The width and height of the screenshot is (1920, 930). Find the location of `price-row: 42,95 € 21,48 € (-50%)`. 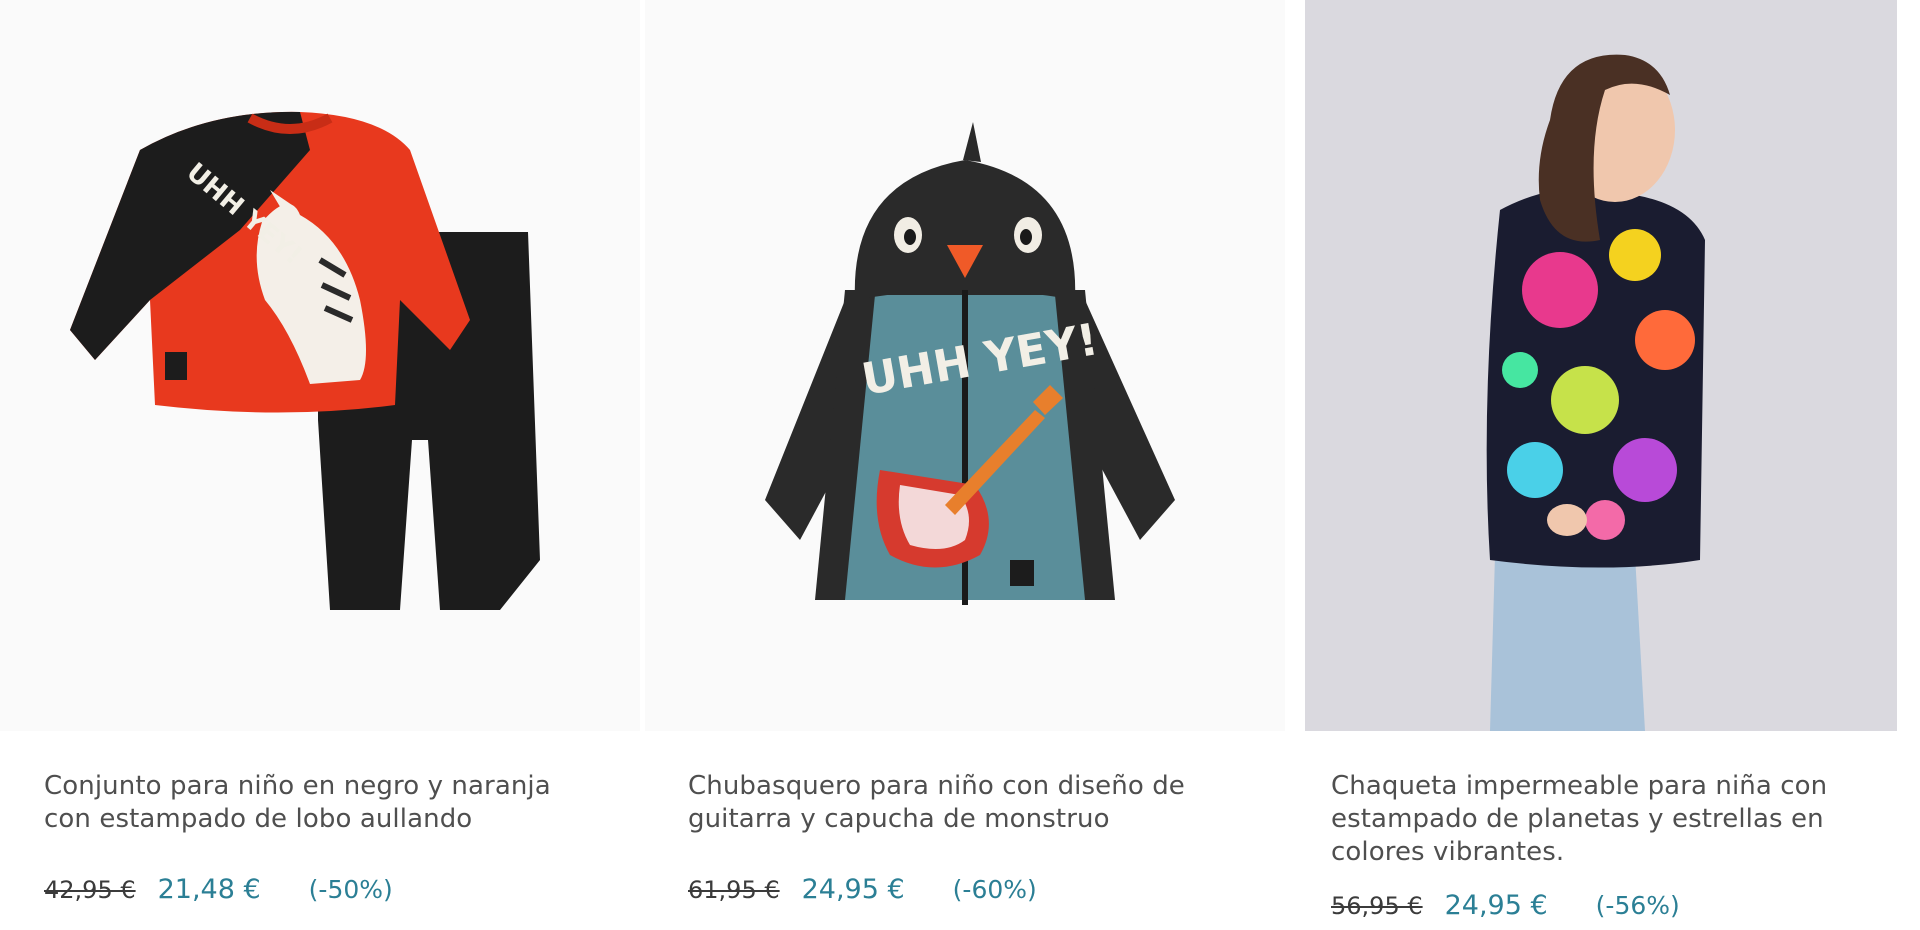

price-row: 42,95 € 21,48 € (-50%) is located at coordinates (218, 889).